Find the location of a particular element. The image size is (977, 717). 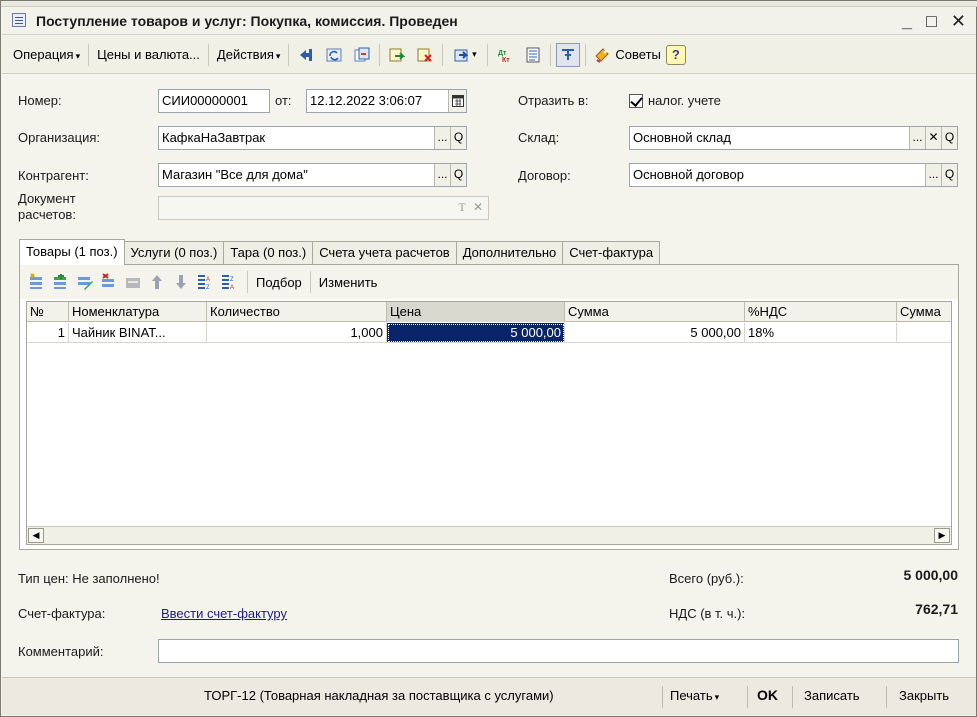

tax-accounting-checkbox is located at coordinates (636, 101).